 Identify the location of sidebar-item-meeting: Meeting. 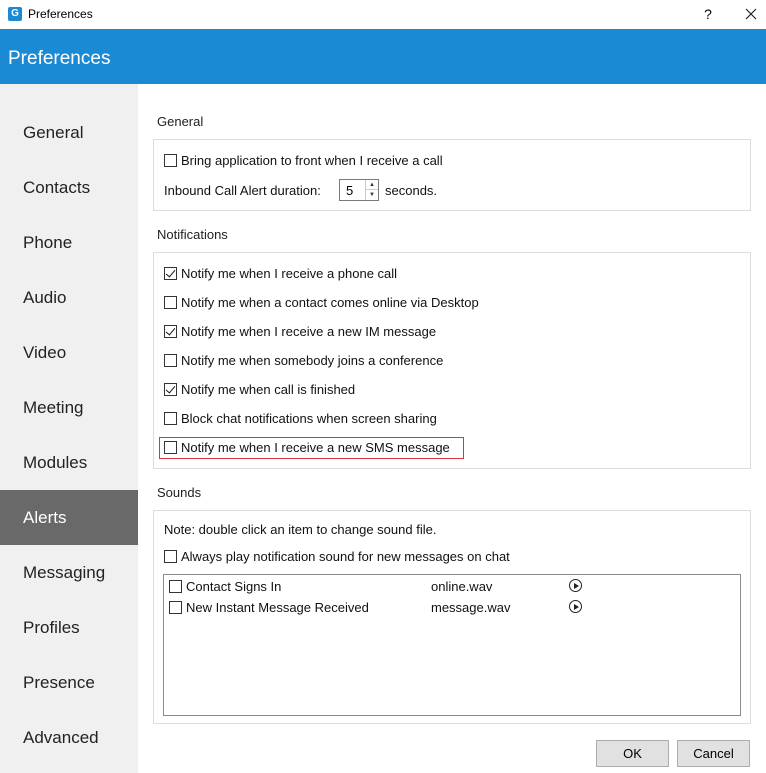
(69, 407).